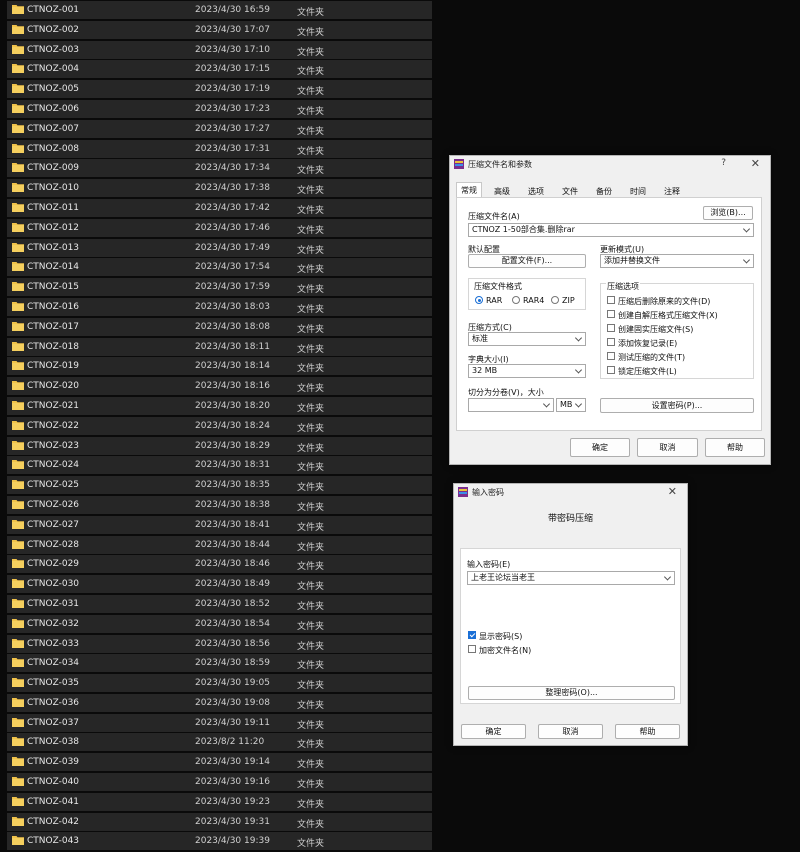  Describe the element at coordinates (604, 191) in the screenshot. I see `tab-backup: 备份` at that location.